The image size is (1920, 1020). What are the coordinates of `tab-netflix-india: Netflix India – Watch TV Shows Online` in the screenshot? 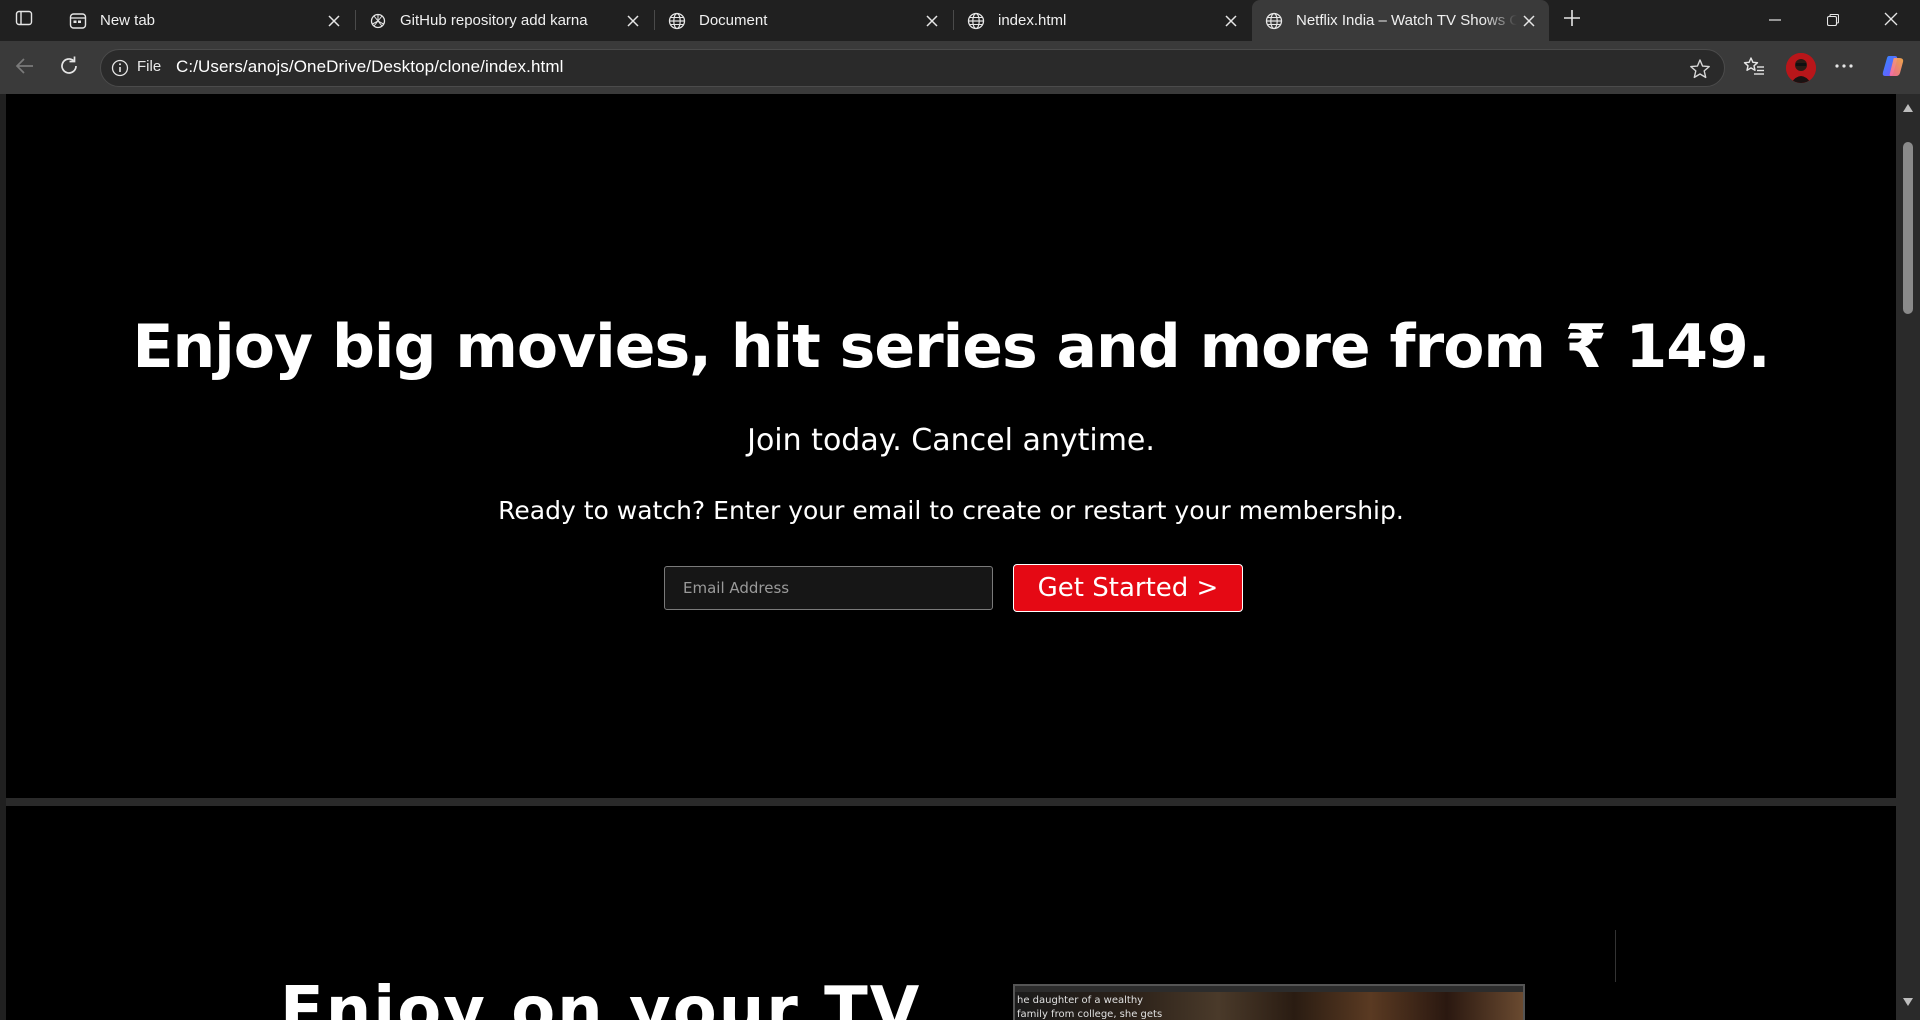 It's located at (1400, 20).